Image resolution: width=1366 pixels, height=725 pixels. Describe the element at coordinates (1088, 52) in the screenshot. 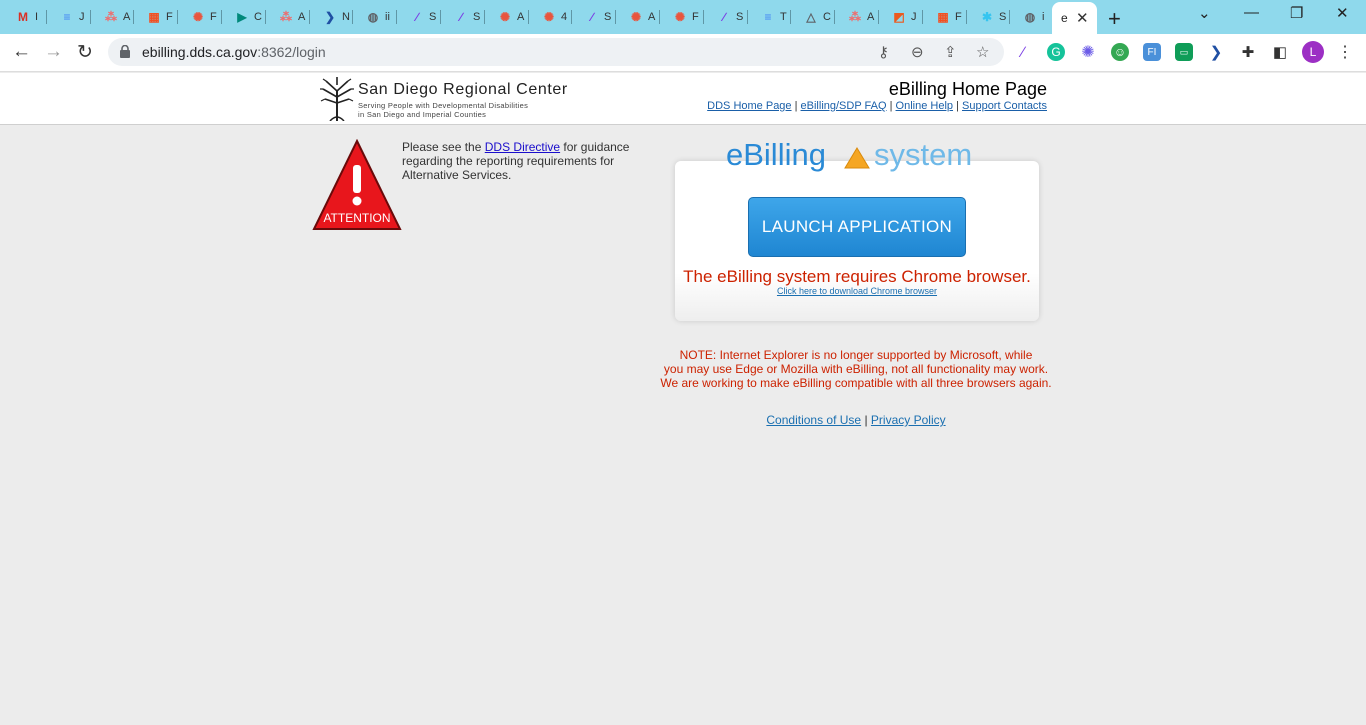

I see `sparkle-extension-icon: ✺` at that location.